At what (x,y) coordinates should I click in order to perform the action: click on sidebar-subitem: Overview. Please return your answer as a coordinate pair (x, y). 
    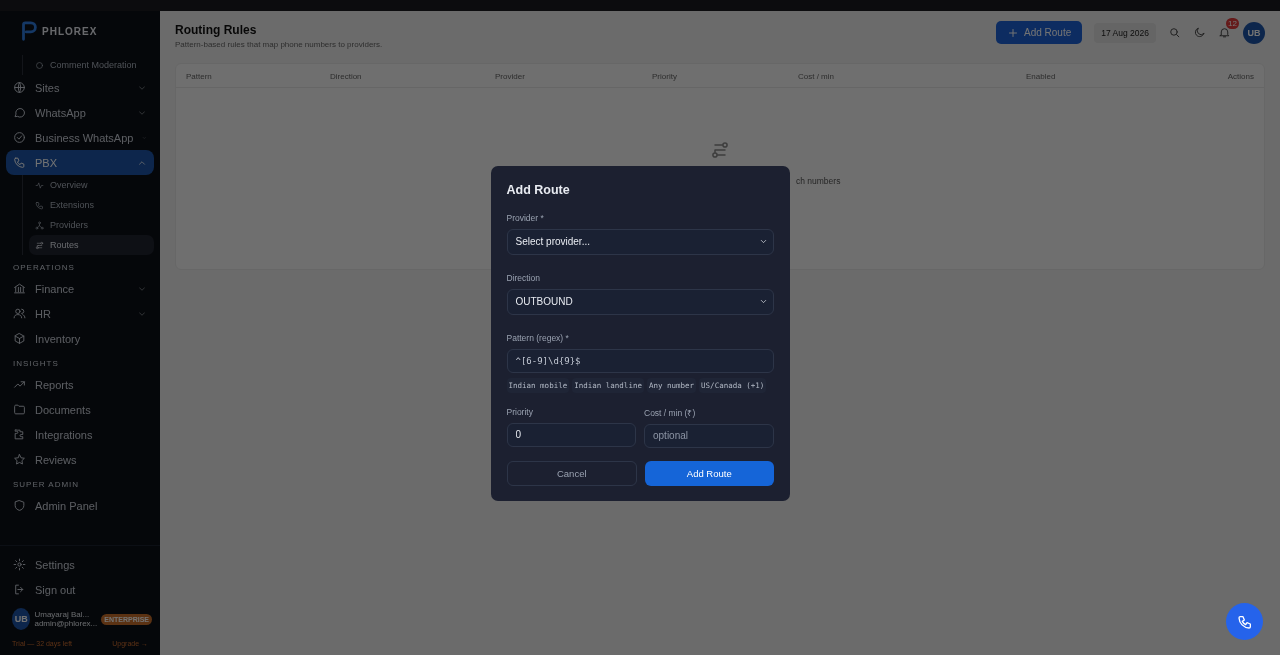
    Looking at the image, I should click on (91, 185).